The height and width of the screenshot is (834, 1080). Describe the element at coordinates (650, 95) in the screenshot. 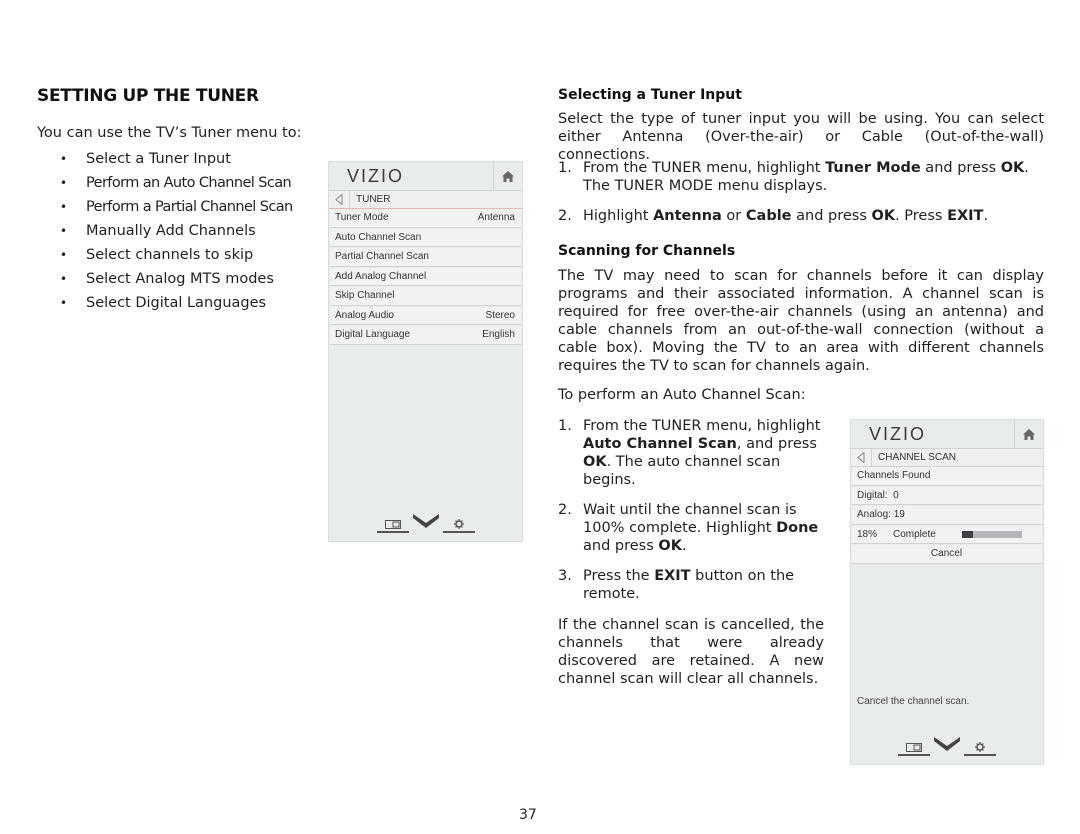

I see `heading-selecting-input: Selecting a Tuner Input` at that location.